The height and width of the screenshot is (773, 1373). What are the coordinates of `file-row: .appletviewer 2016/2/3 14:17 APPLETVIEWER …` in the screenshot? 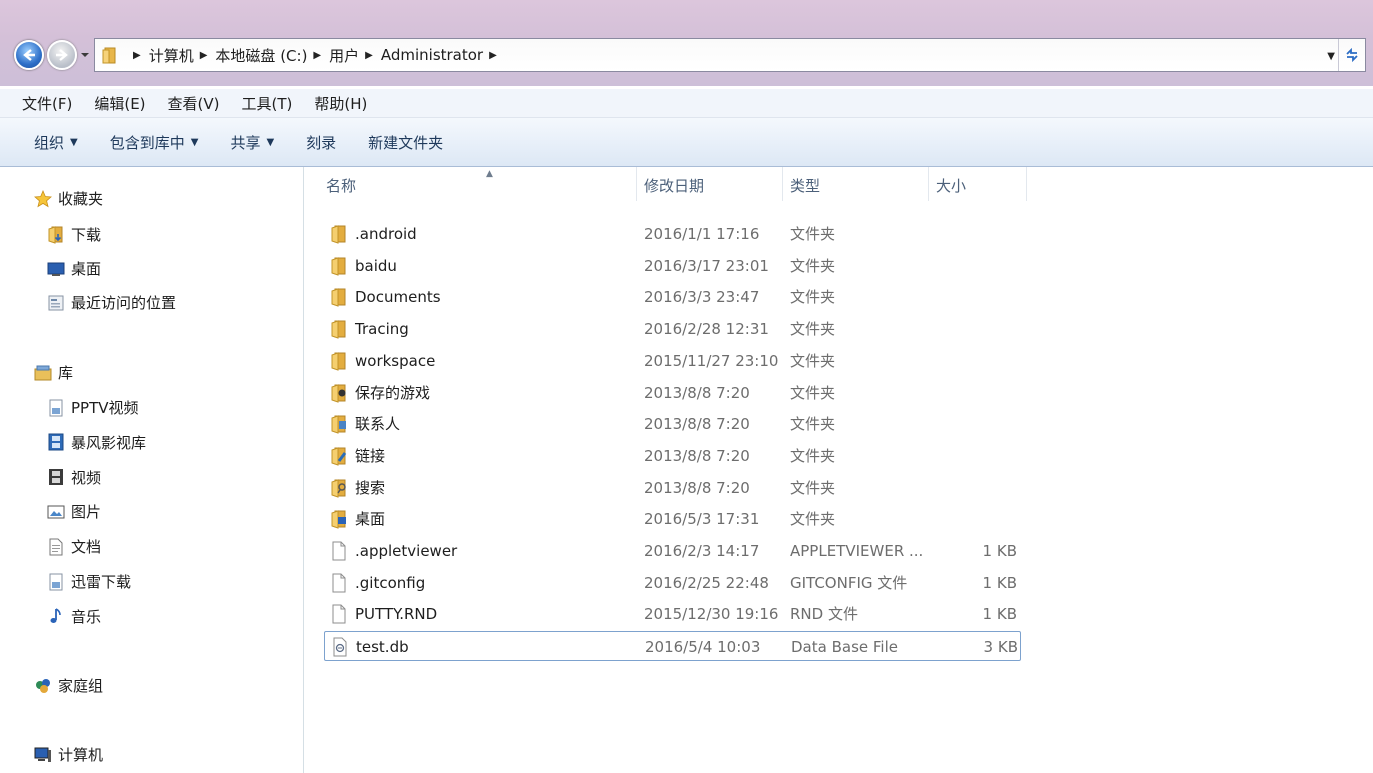 It's located at (672, 551).